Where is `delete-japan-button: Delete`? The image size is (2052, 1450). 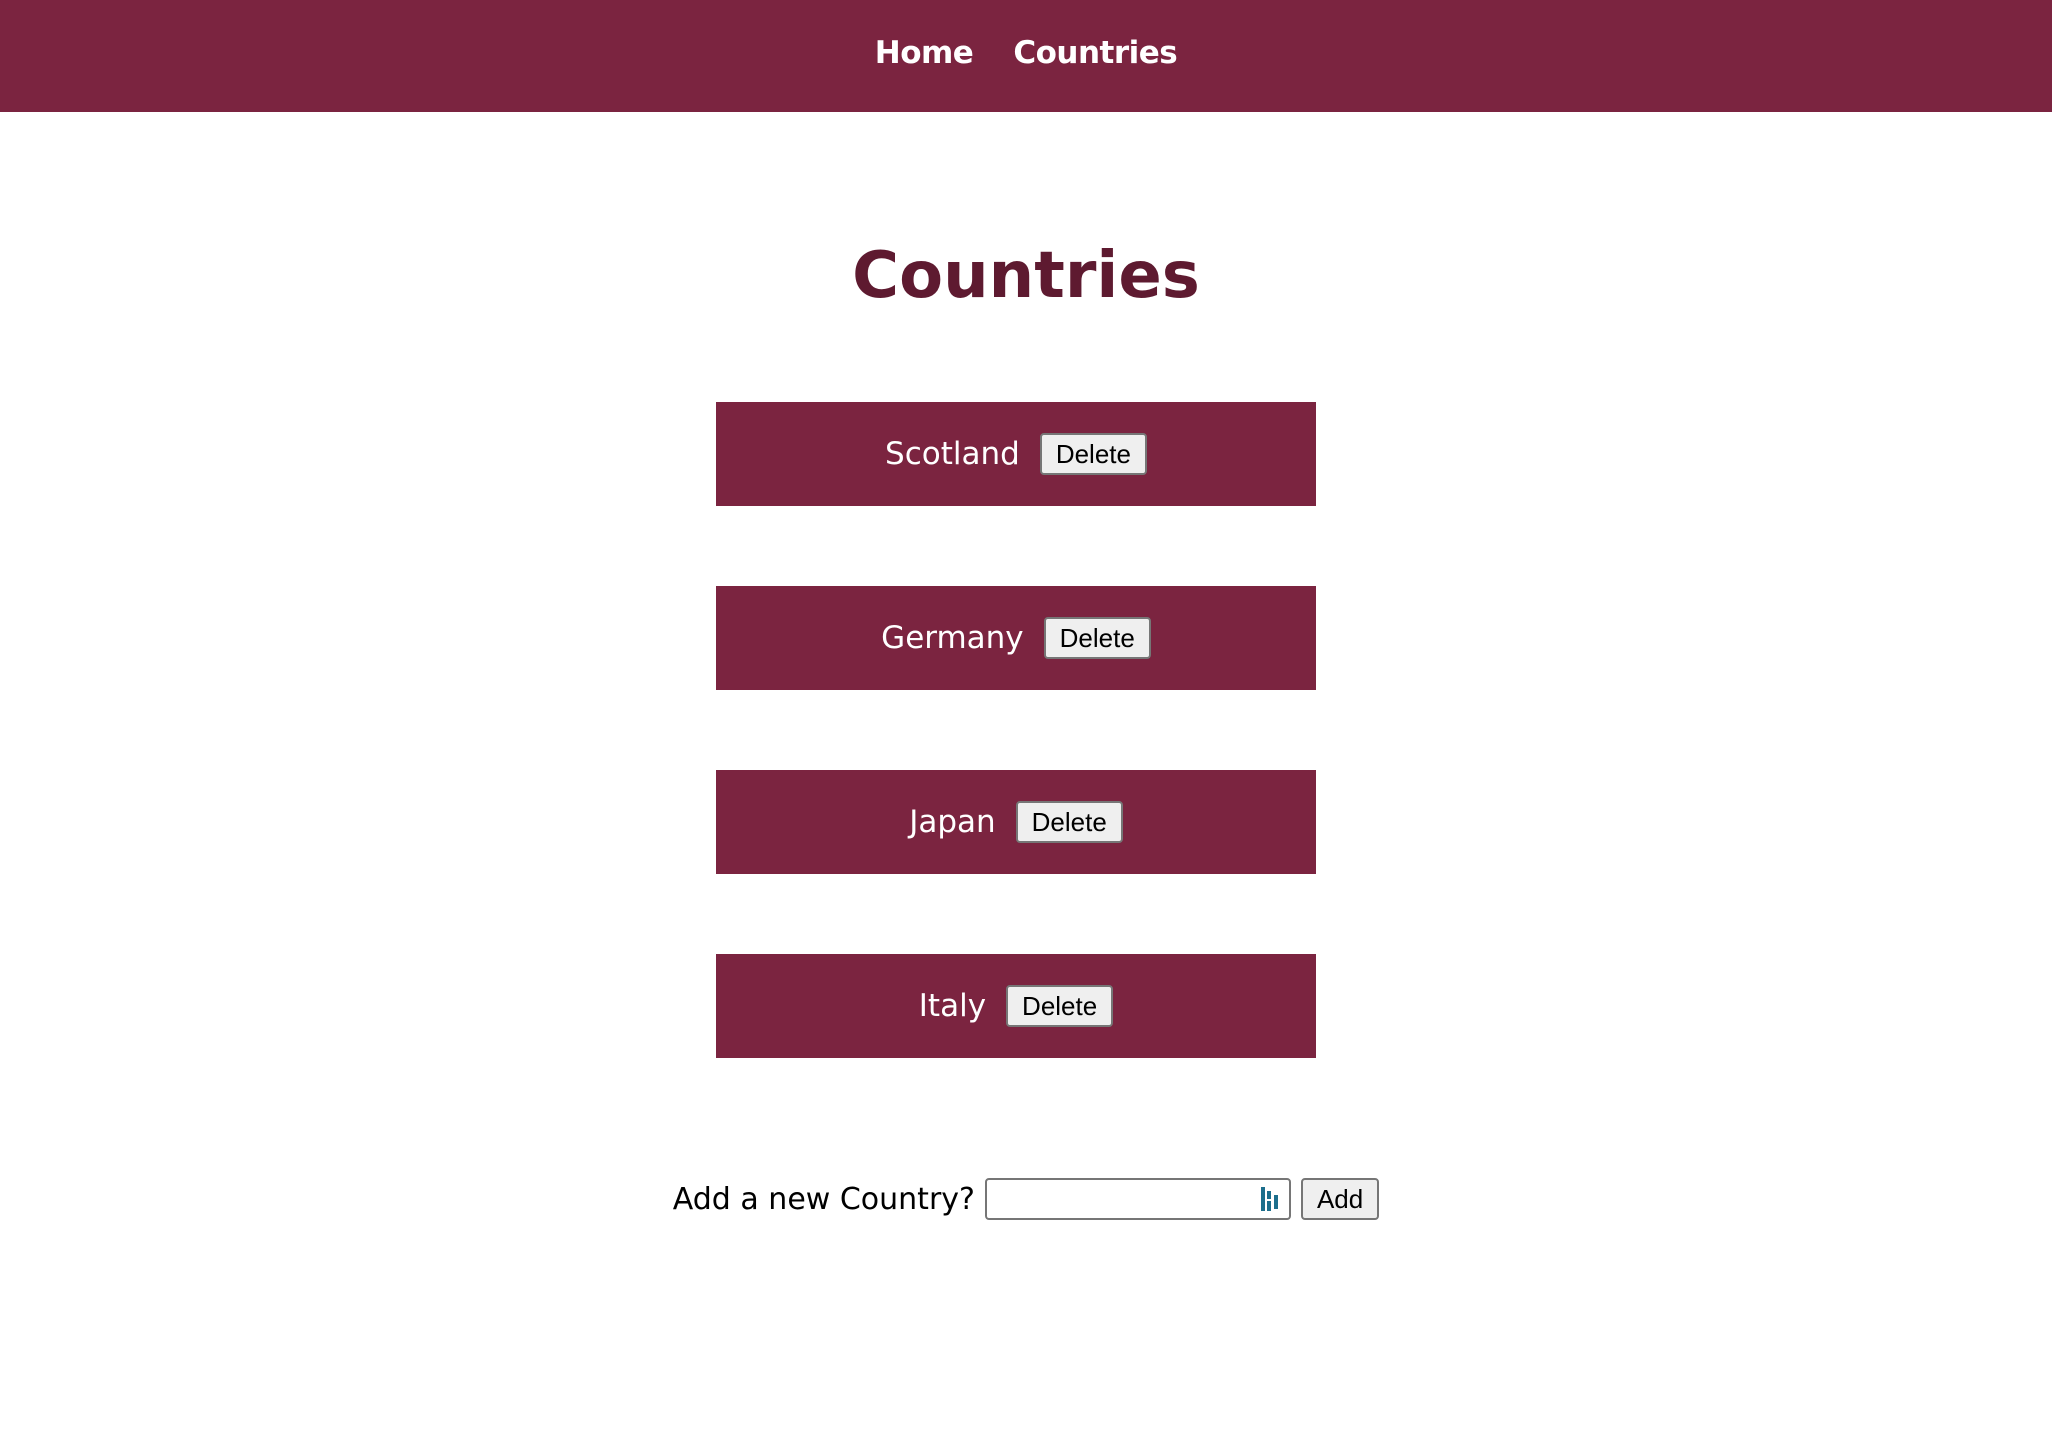
delete-japan-button: Delete is located at coordinates (1069, 822).